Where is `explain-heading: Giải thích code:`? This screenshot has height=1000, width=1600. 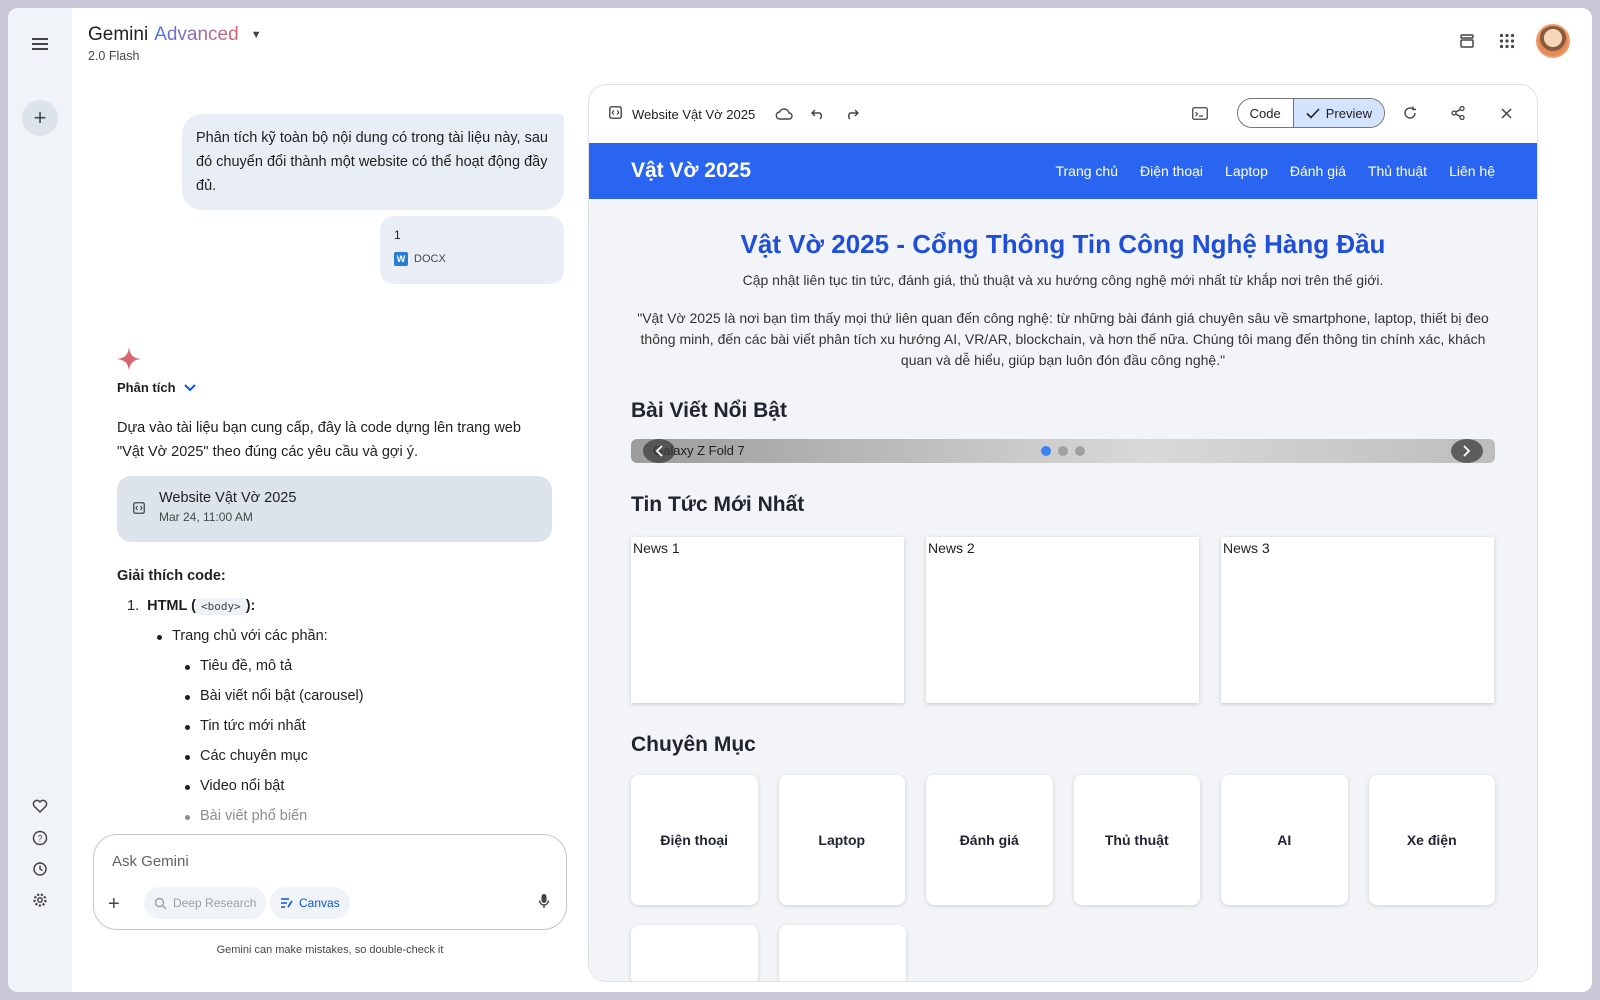 explain-heading: Giải thích code: is located at coordinates (171, 576).